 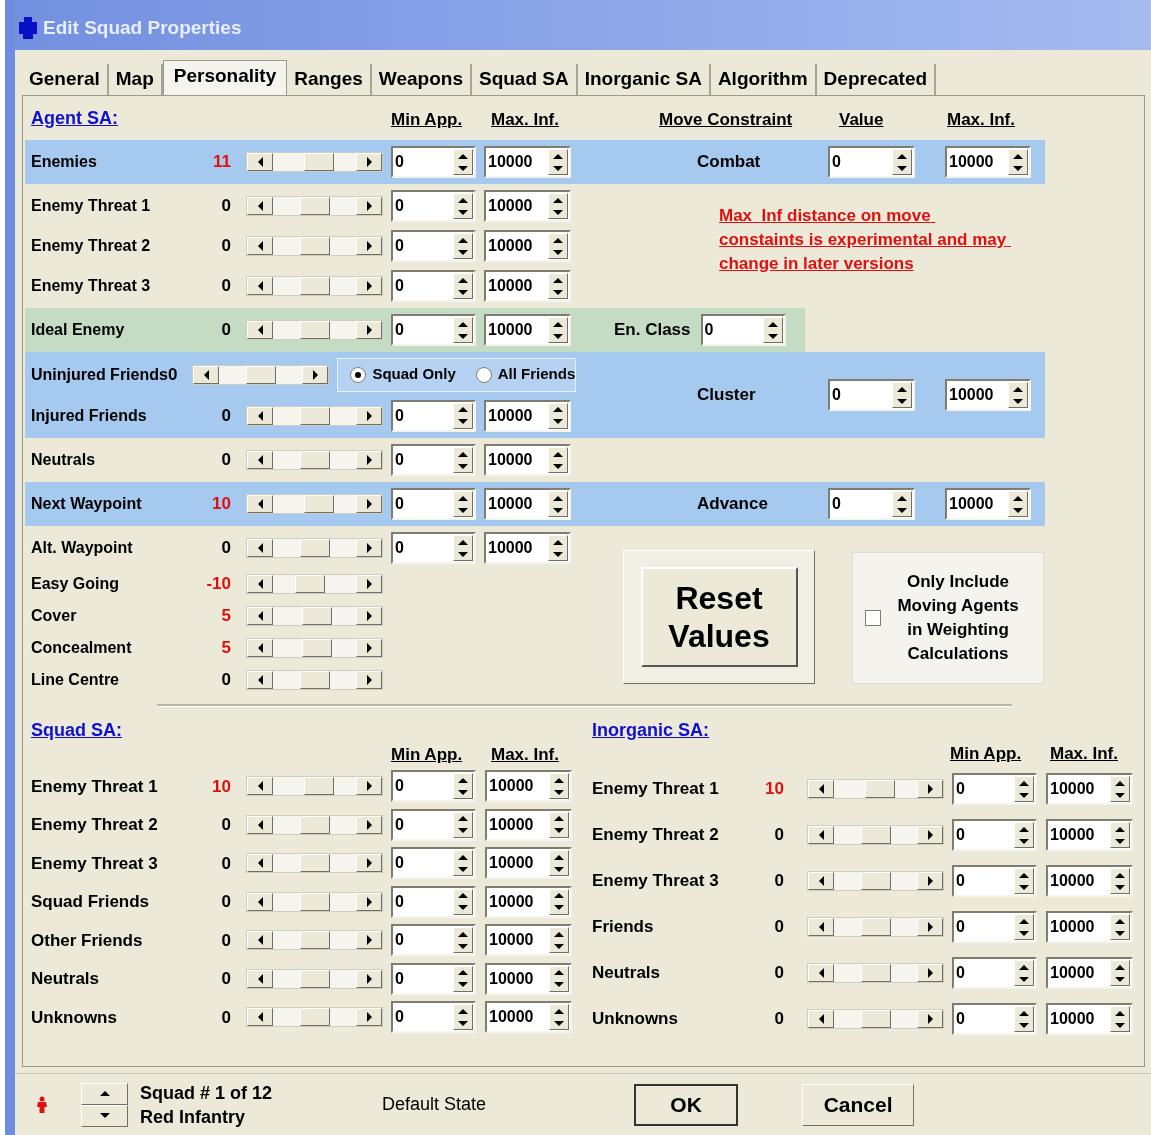 I want to click on ok-button: OK, so click(x=686, y=1104).